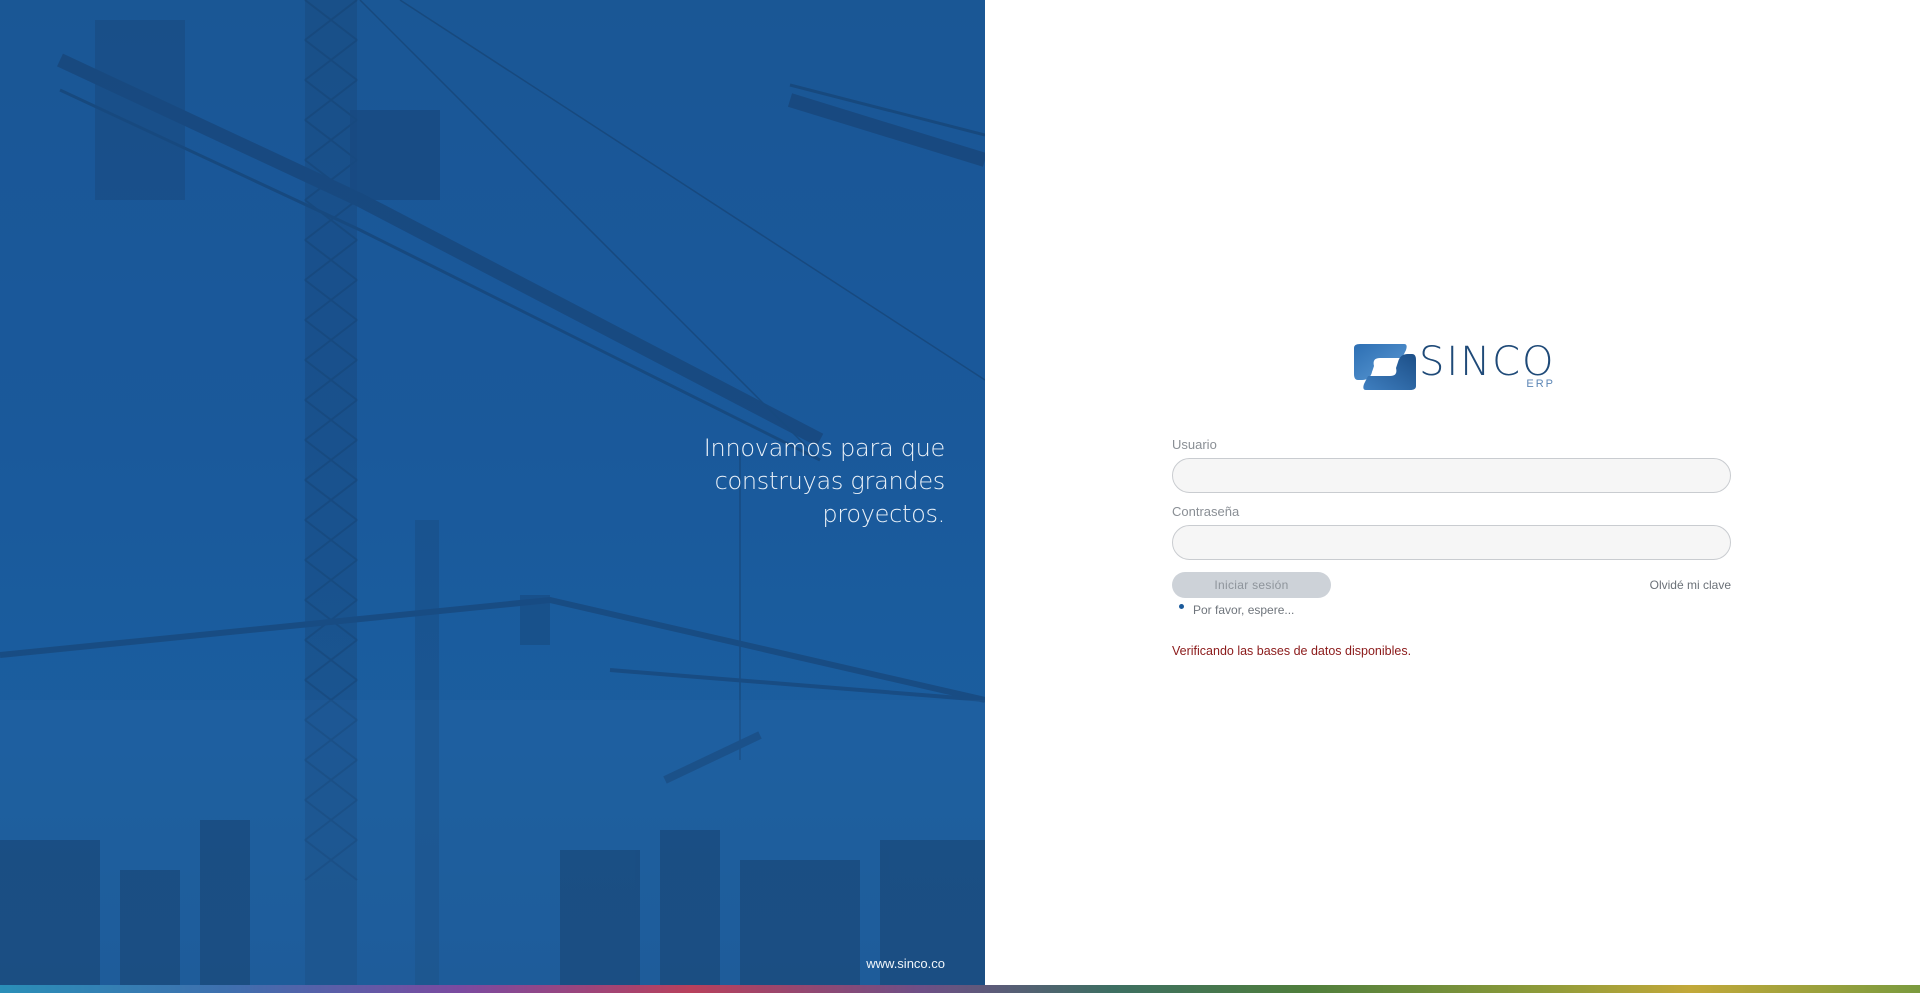 The width and height of the screenshot is (1920, 993). I want to click on login-button: Iniciar sesión, so click(1251, 585).